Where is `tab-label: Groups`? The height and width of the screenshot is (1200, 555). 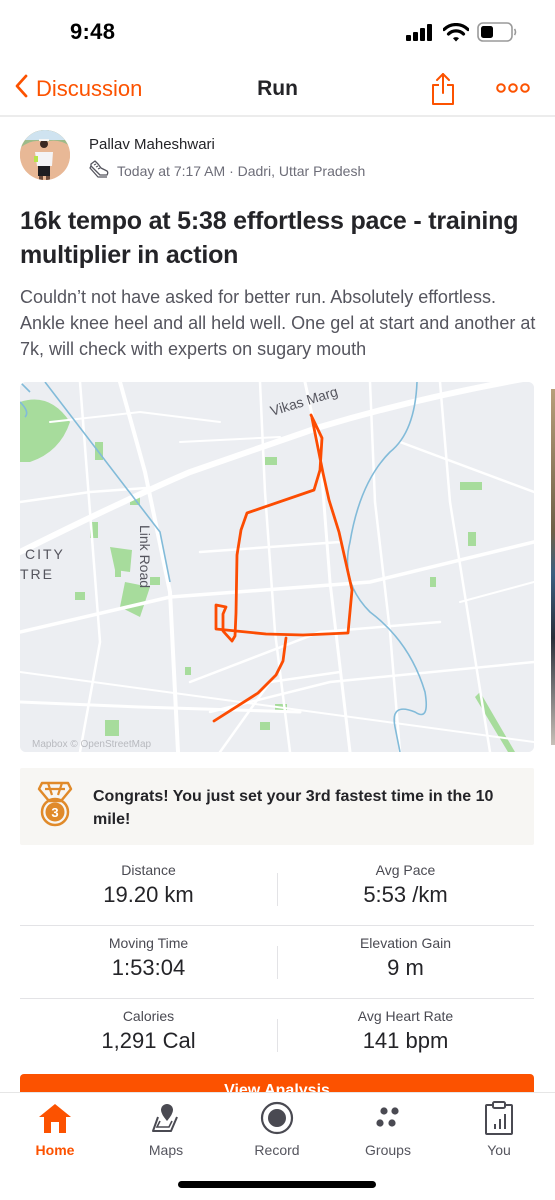 tab-label: Groups is located at coordinates (388, 1150).